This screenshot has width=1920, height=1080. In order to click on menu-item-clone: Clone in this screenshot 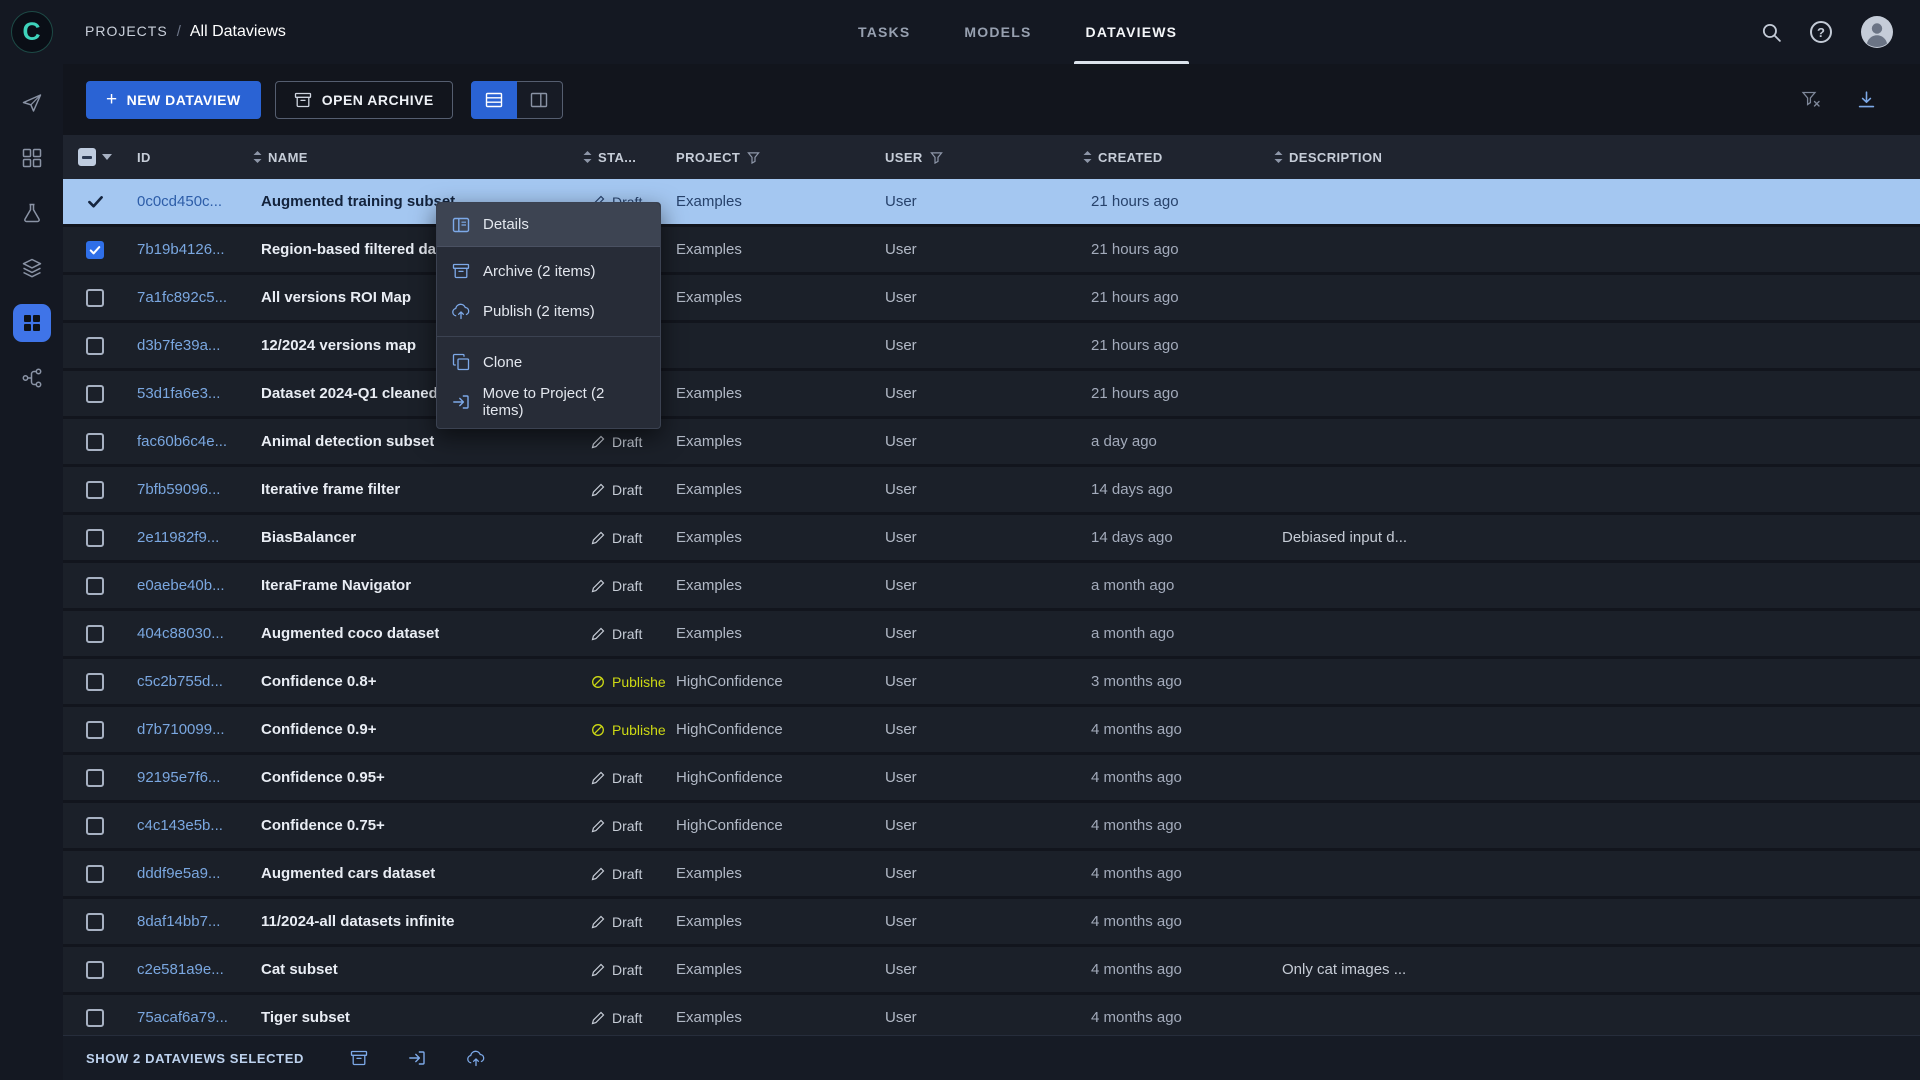, I will do `click(548, 362)`.